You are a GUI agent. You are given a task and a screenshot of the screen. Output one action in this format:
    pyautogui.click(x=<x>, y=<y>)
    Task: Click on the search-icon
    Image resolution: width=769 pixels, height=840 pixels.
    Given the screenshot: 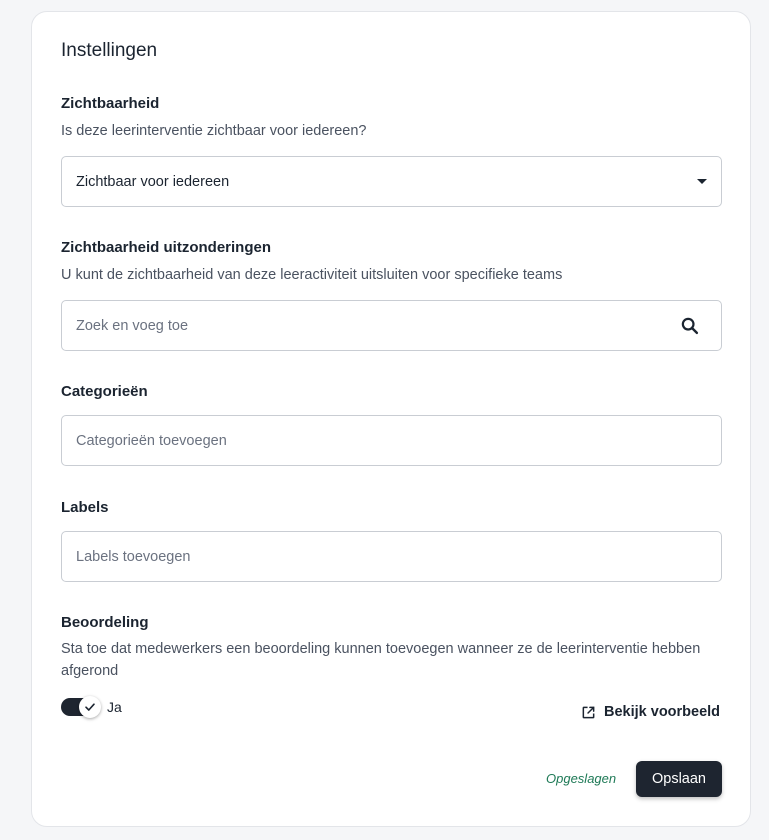 What is the action you would take?
    pyautogui.click(x=690, y=326)
    